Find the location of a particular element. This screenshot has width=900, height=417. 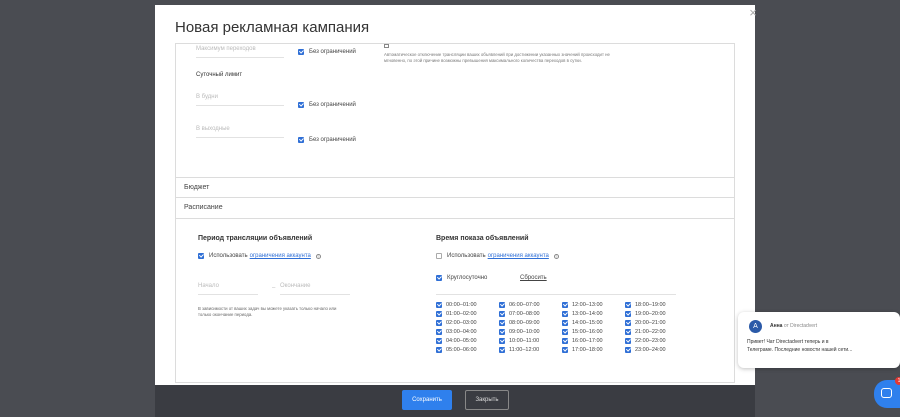

period-dash: – is located at coordinates (274, 288).